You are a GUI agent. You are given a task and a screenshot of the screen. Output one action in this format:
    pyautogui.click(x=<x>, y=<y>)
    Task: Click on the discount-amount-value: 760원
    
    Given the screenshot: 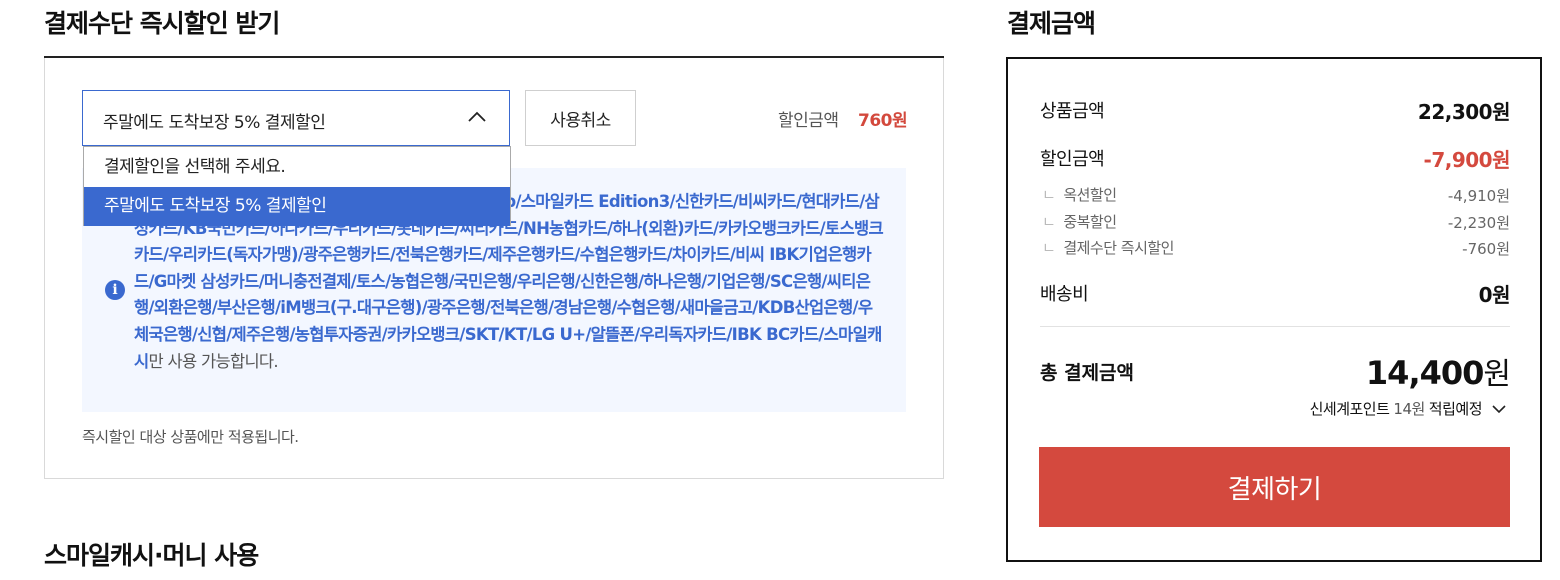 What is the action you would take?
    pyautogui.click(x=883, y=121)
    